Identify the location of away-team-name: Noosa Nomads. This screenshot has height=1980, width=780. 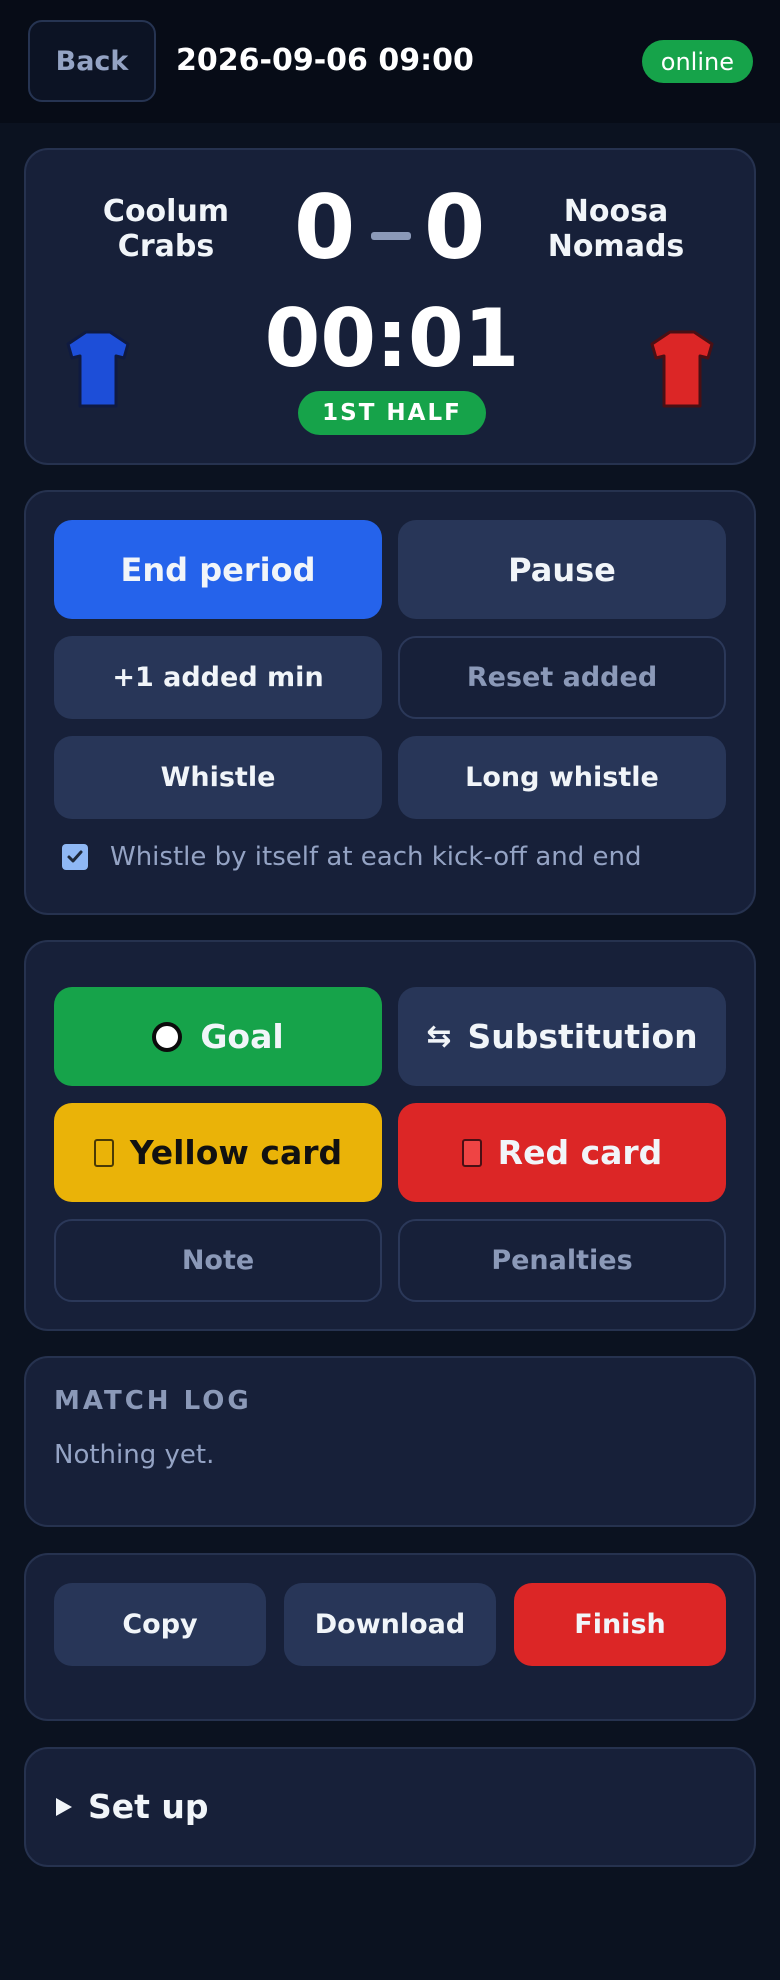
(616, 229).